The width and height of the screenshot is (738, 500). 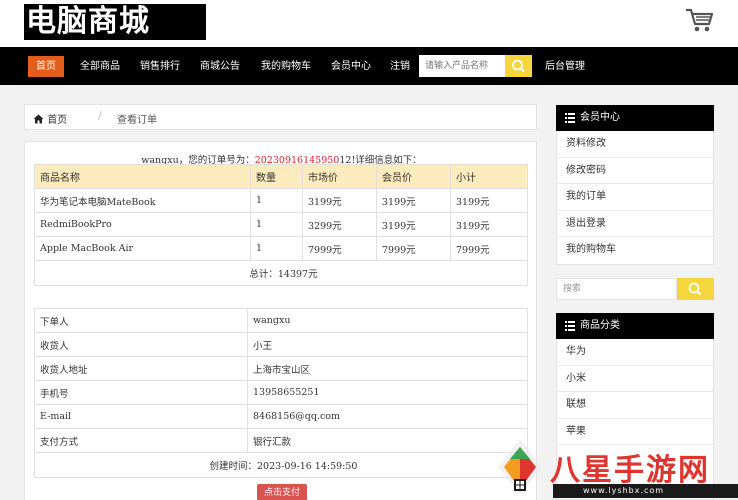 I want to click on column-header: 商品名称, so click(x=142, y=176).